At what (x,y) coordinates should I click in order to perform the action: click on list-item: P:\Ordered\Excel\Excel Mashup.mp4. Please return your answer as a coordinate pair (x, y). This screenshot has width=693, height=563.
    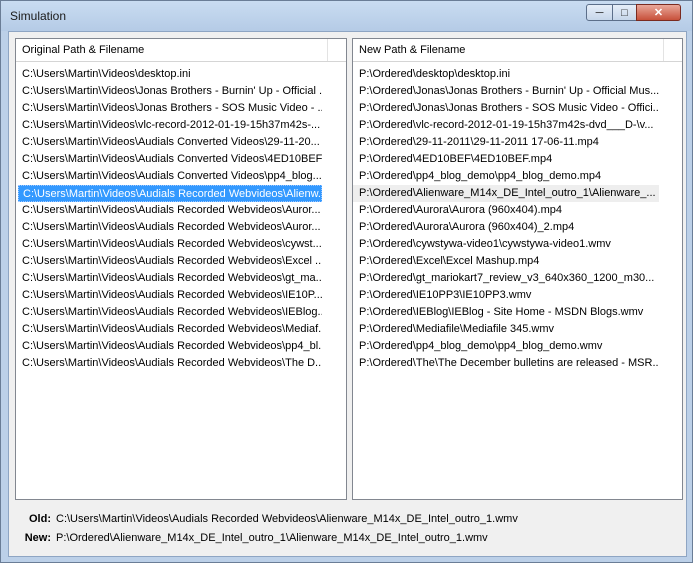
    Looking at the image, I should click on (506, 261).